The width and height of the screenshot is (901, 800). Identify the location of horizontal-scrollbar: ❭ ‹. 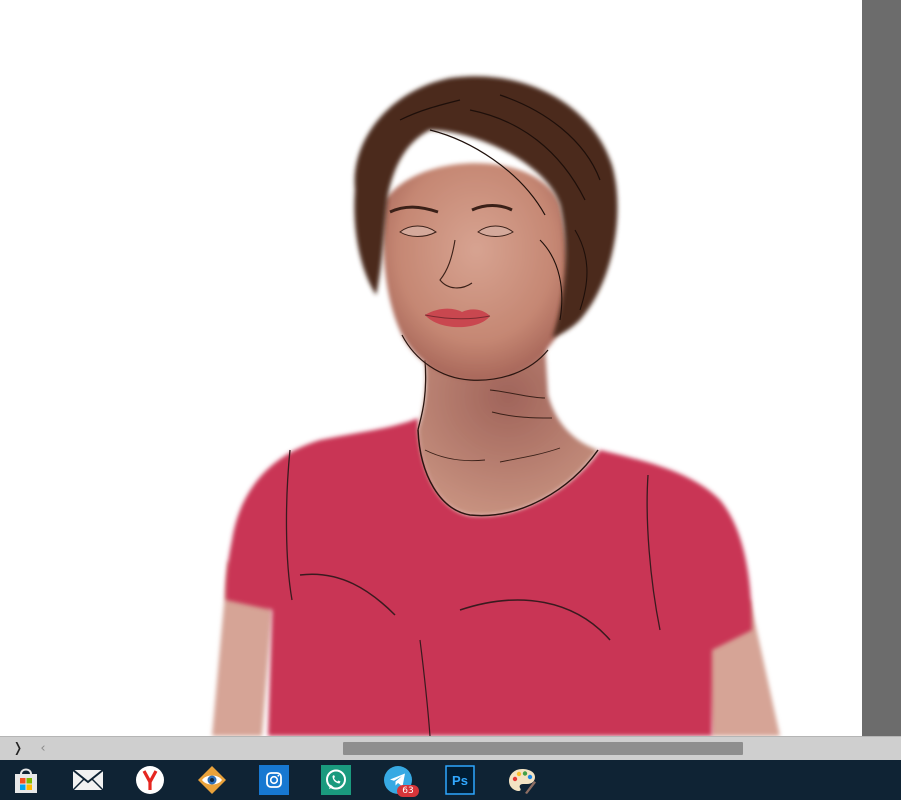
(450, 748).